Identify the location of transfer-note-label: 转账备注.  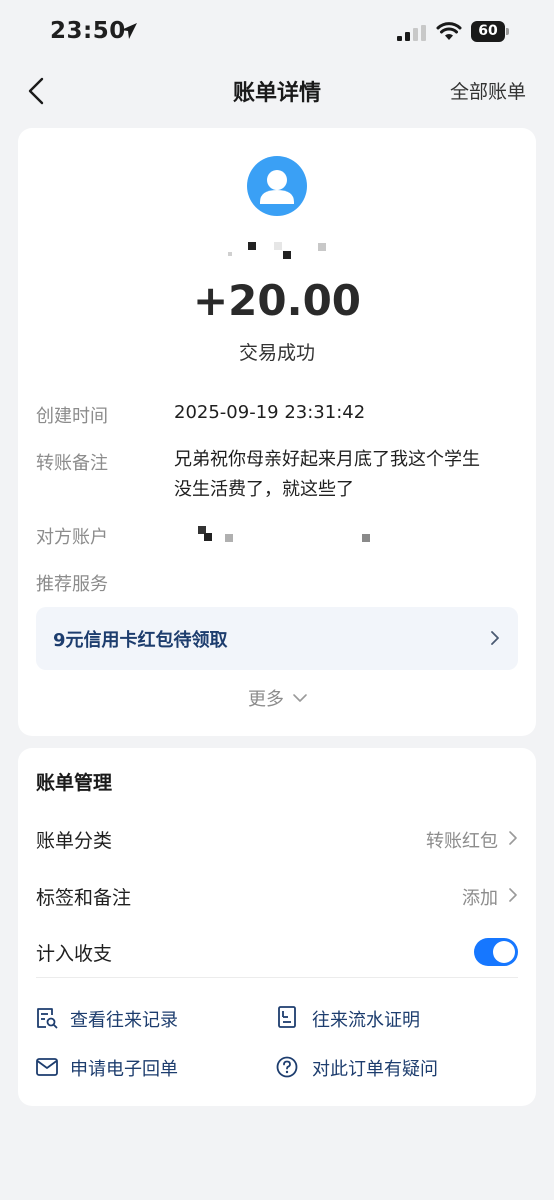
(72, 463).